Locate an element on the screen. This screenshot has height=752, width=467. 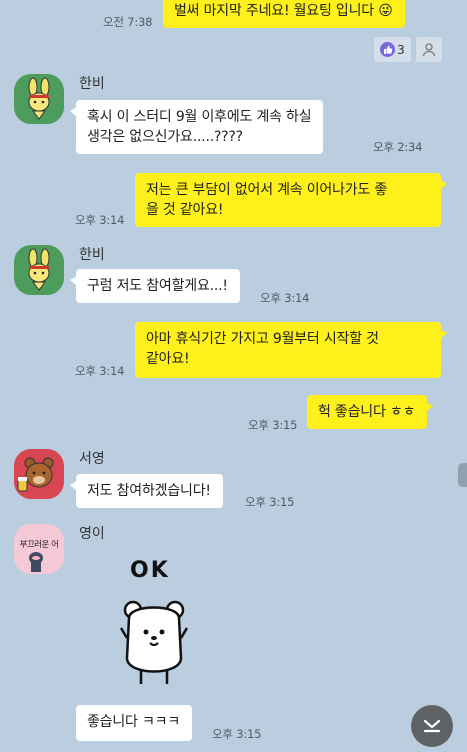
thumbs-up-icon is located at coordinates (388, 49).